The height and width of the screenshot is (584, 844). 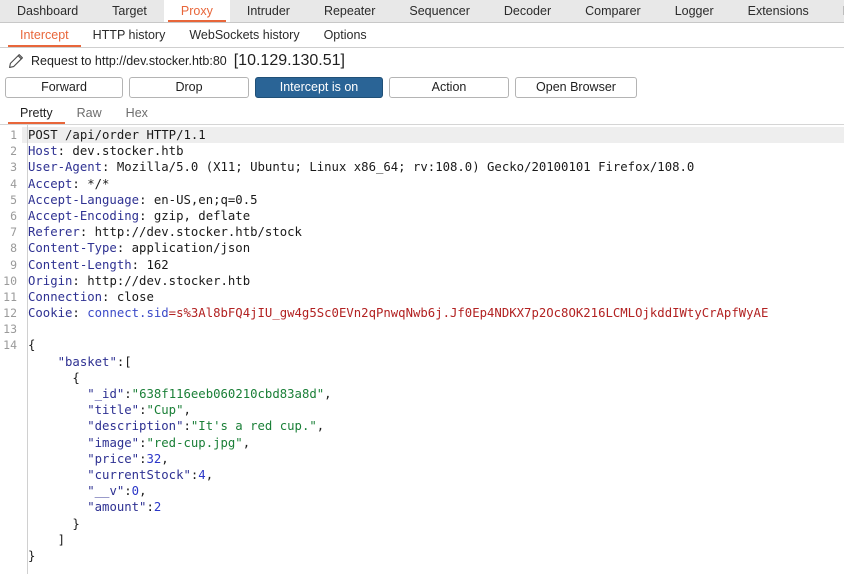 What do you see at coordinates (11, 199) in the screenshot?
I see `line-number: 5` at bounding box center [11, 199].